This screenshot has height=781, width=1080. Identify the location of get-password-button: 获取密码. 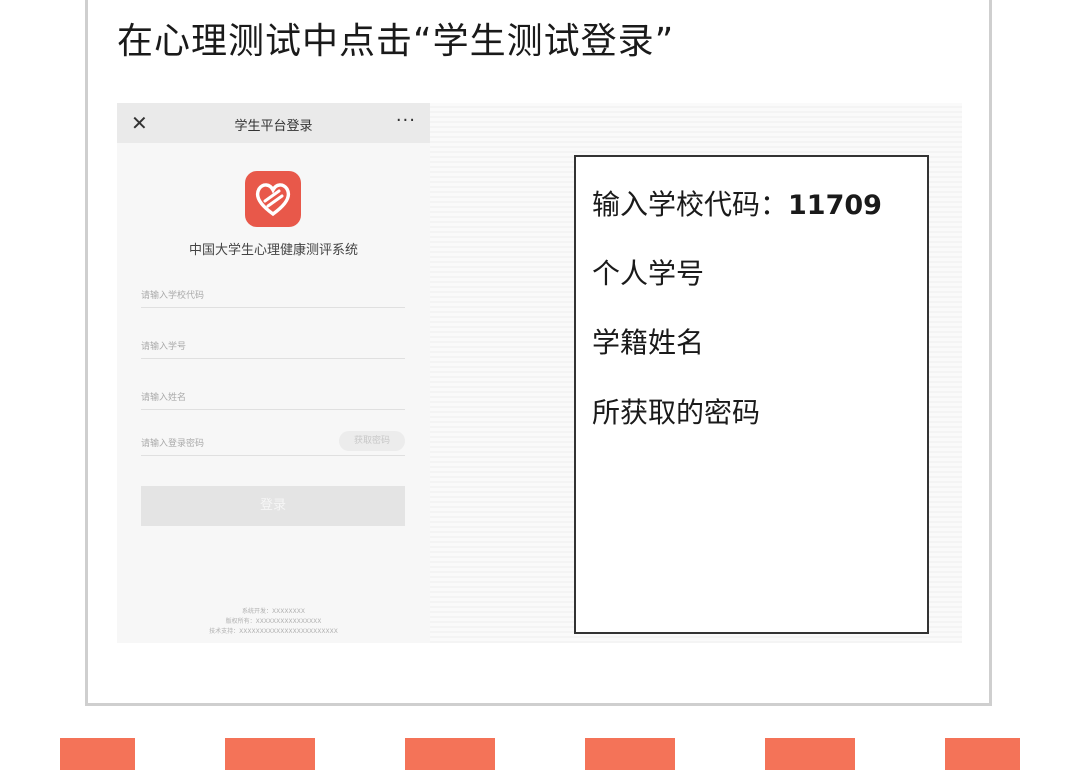
(372, 441).